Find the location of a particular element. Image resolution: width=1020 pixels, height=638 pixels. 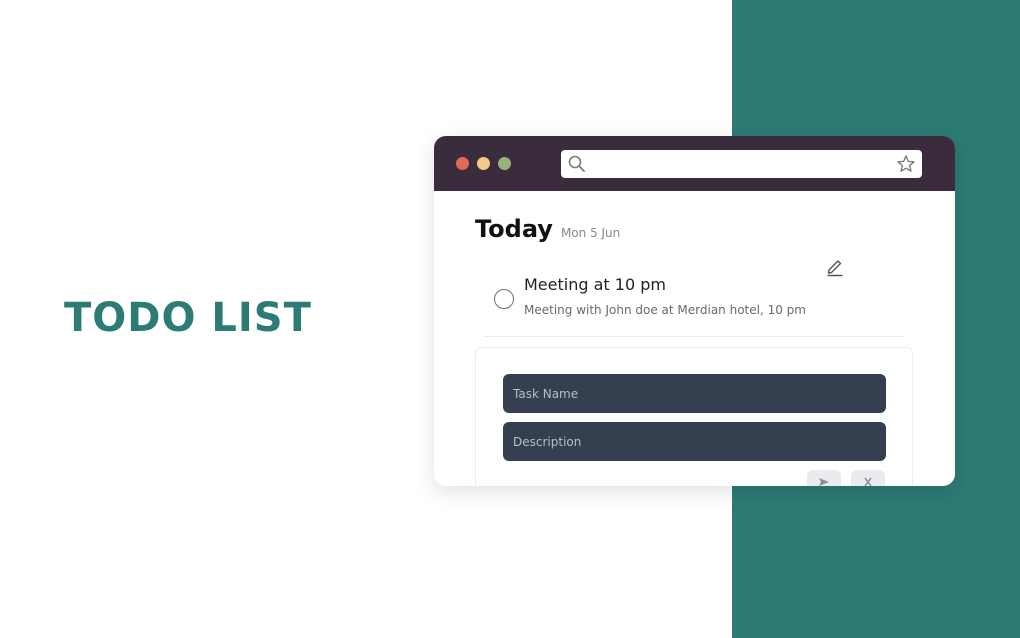

task-title: Meeting at 10 pm is located at coordinates (595, 284).